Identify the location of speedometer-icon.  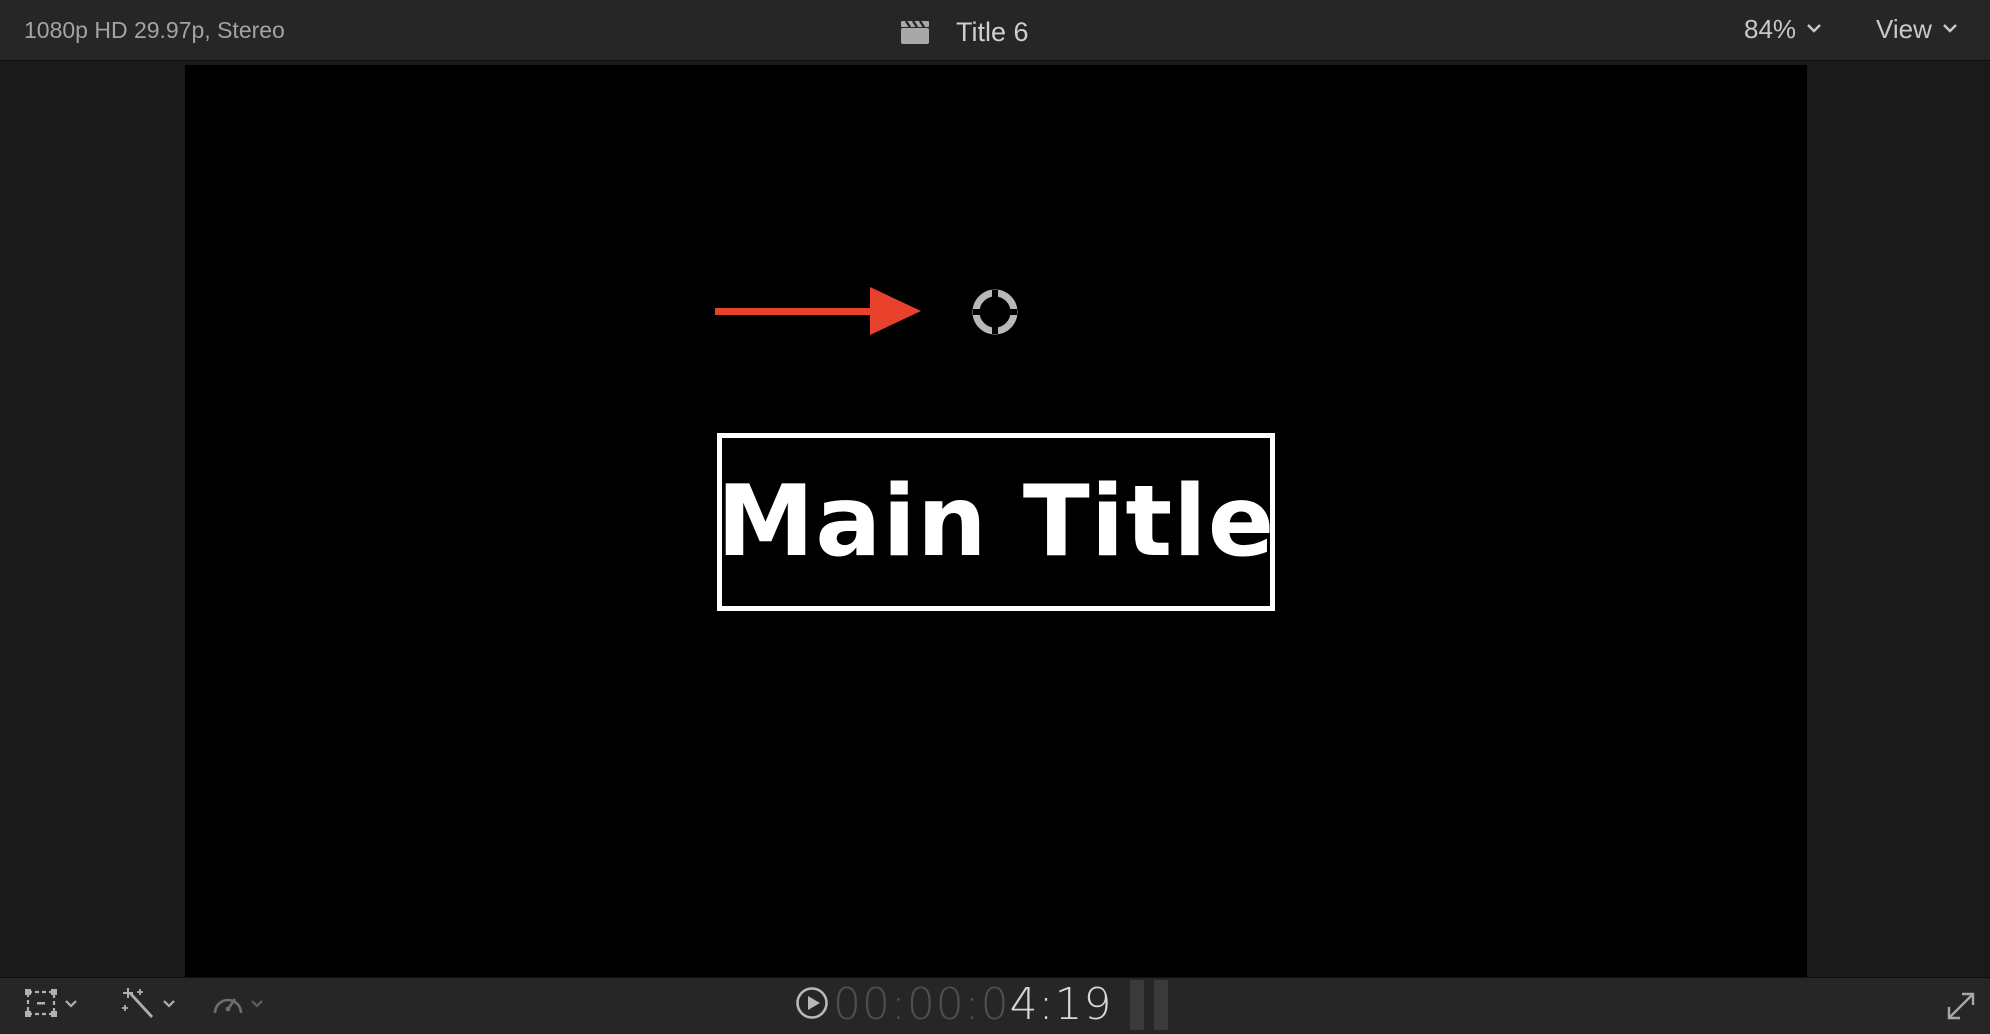
(228, 1005).